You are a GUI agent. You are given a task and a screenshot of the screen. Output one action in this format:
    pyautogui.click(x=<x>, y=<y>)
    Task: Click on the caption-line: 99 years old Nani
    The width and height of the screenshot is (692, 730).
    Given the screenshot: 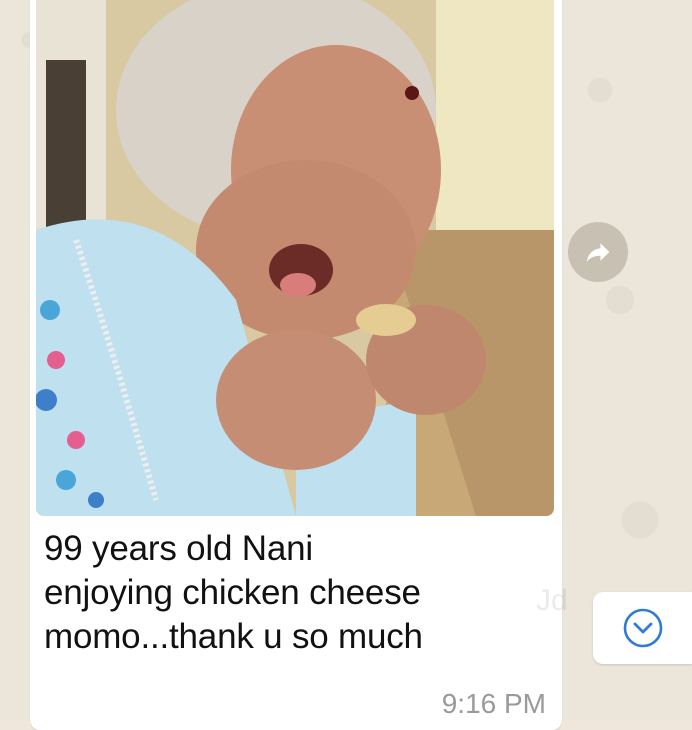 What is the action you would take?
    pyautogui.click(x=178, y=548)
    